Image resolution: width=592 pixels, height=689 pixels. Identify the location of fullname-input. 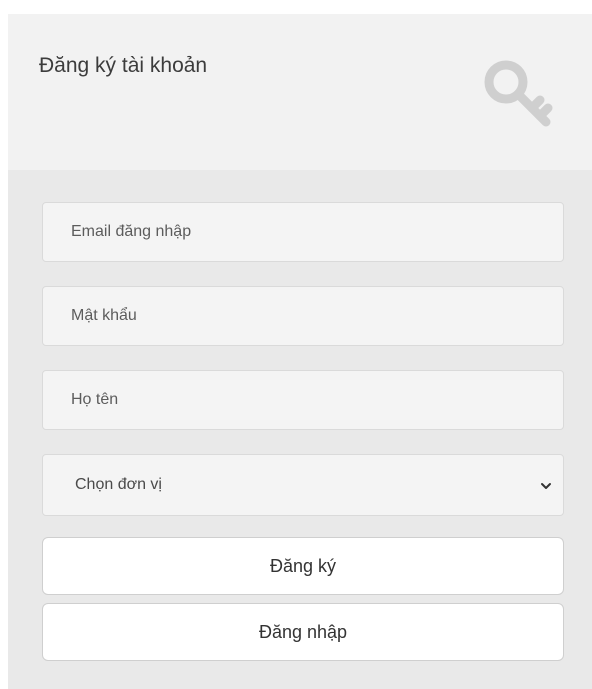
(303, 400).